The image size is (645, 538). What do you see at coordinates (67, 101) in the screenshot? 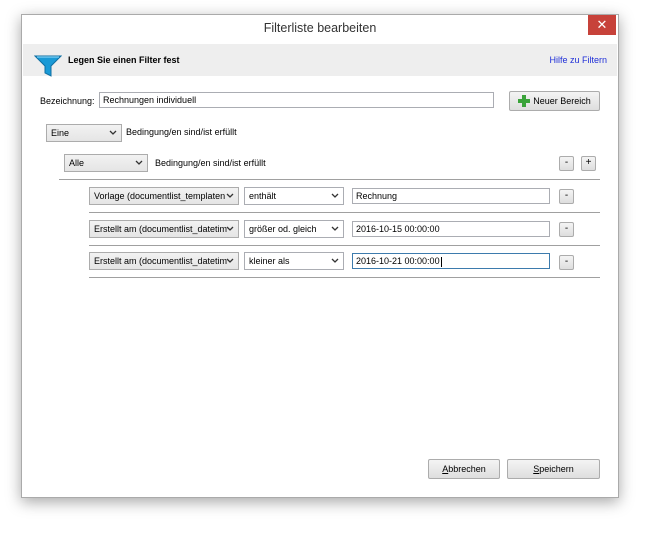
I see `name-label: Bezeichnung:` at bounding box center [67, 101].